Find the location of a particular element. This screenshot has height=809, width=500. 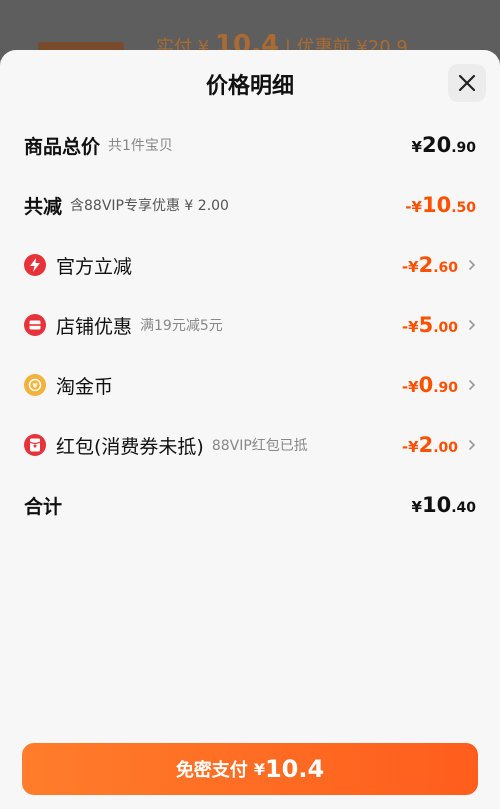

row-label: 共减 is located at coordinates (43, 206).